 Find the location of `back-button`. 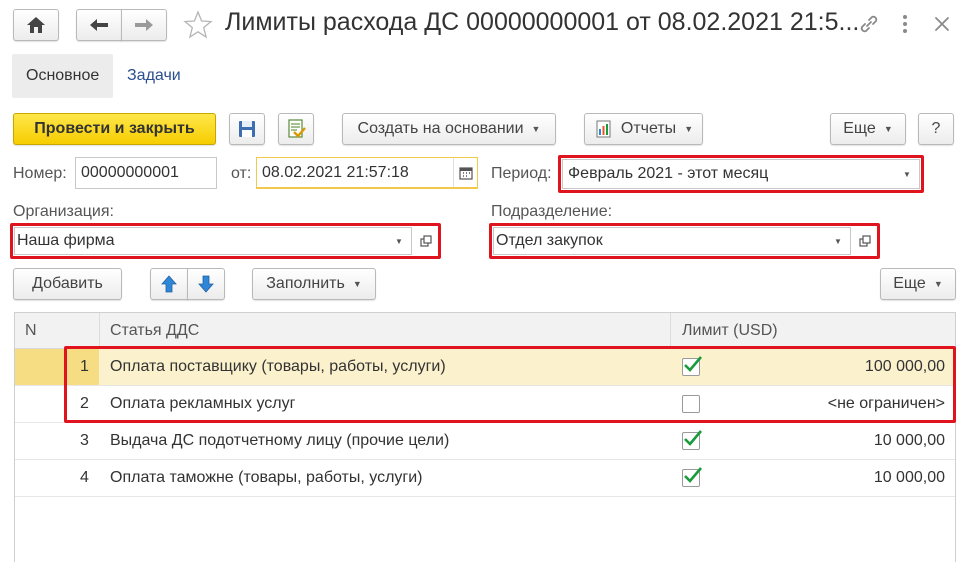

back-button is located at coordinates (99, 25).